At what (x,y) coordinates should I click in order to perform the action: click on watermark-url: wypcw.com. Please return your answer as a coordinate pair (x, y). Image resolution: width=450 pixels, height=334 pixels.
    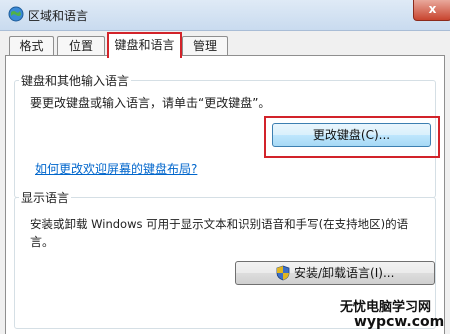
    Looking at the image, I should click on (399, 322).